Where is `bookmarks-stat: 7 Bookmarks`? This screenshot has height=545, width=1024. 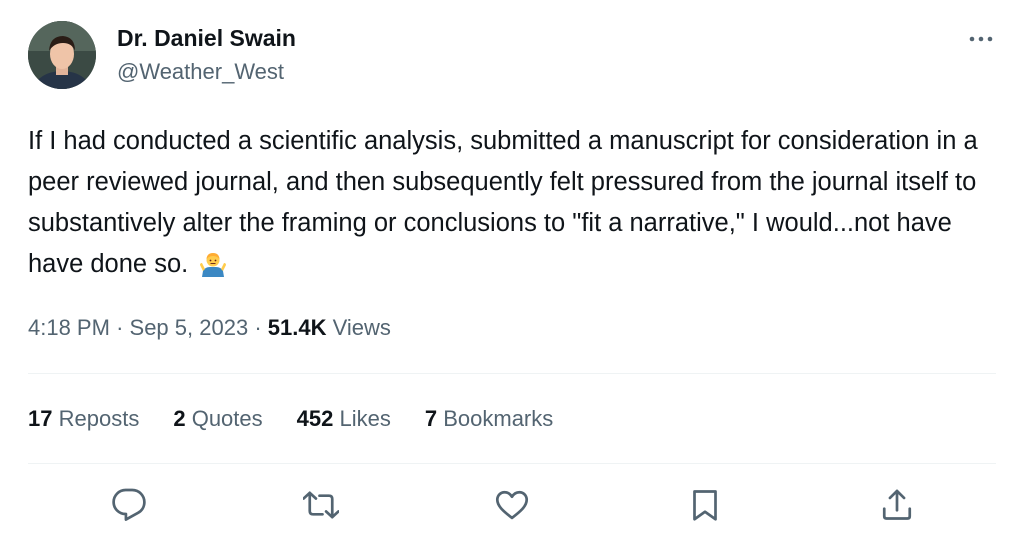
bookmarks-stat: 7 Bookmarks is located at coordinates (489, 419).